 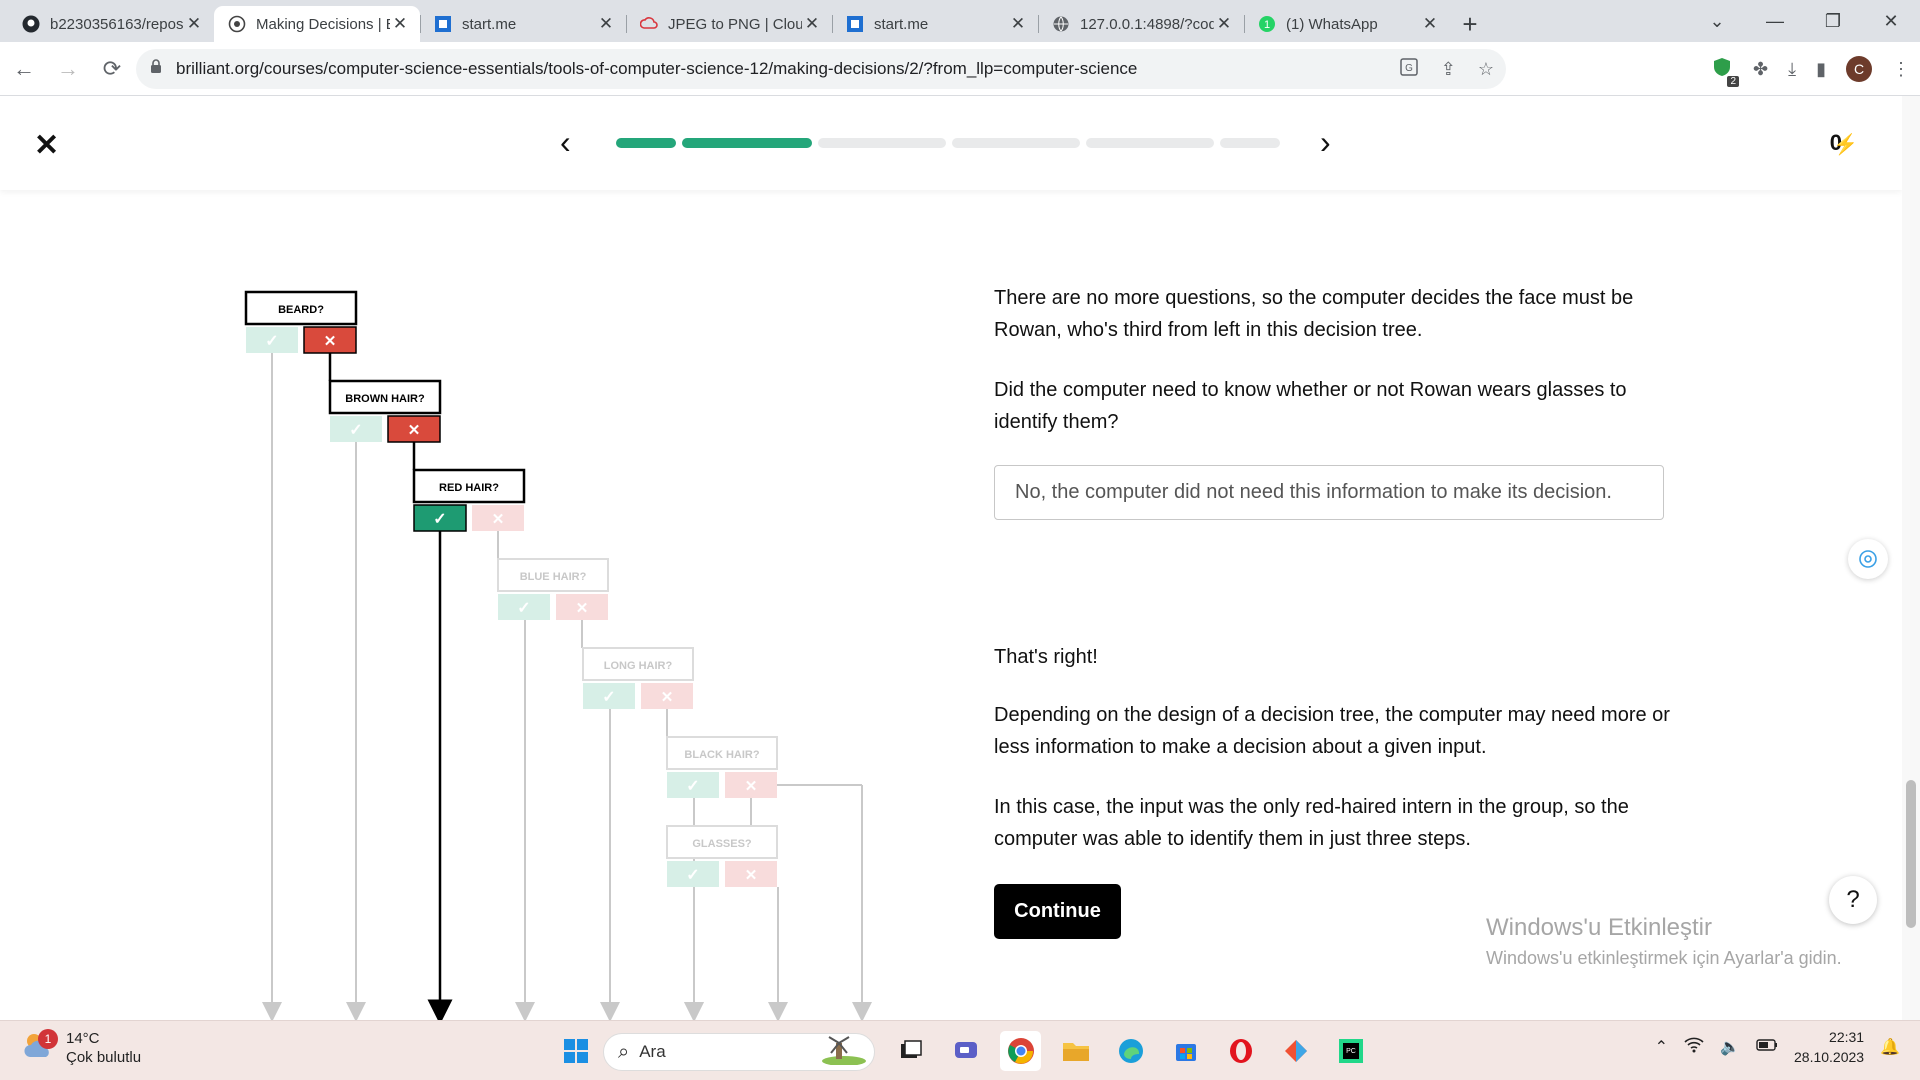 I want to click on weather-desc: Çok bulutlu, so click(x=104, y=1057).